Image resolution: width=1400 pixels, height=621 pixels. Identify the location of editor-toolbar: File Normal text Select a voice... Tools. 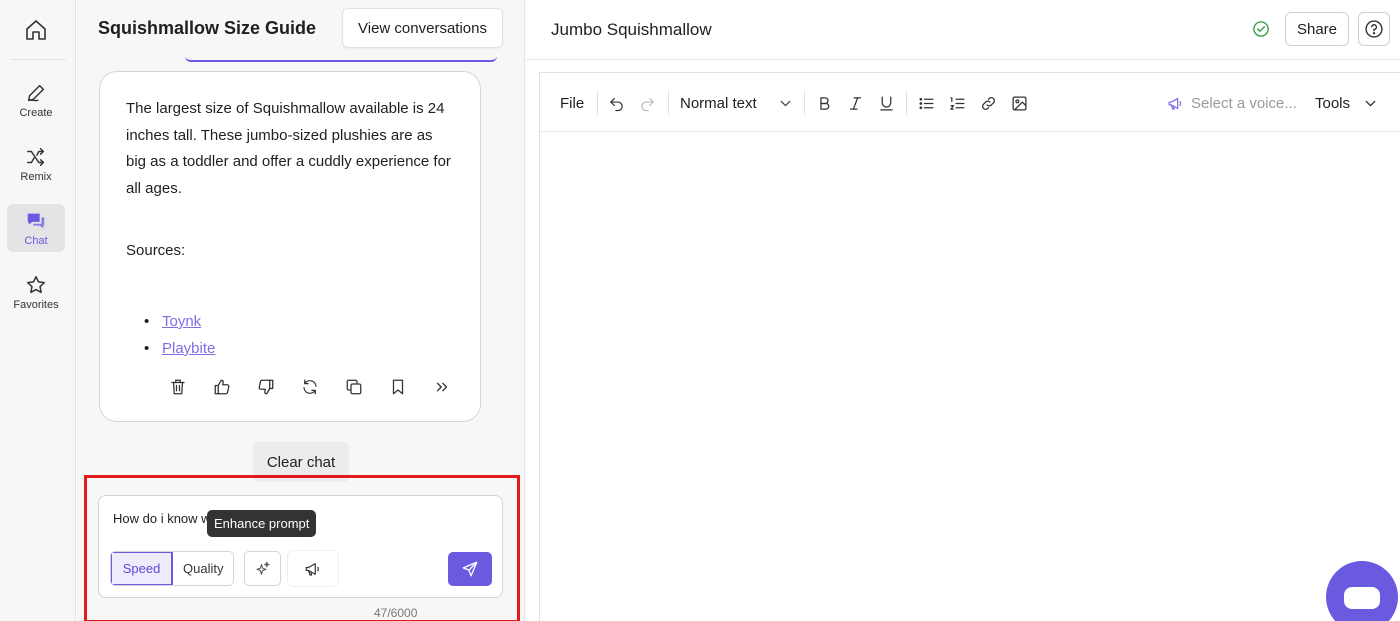
(970, 102).